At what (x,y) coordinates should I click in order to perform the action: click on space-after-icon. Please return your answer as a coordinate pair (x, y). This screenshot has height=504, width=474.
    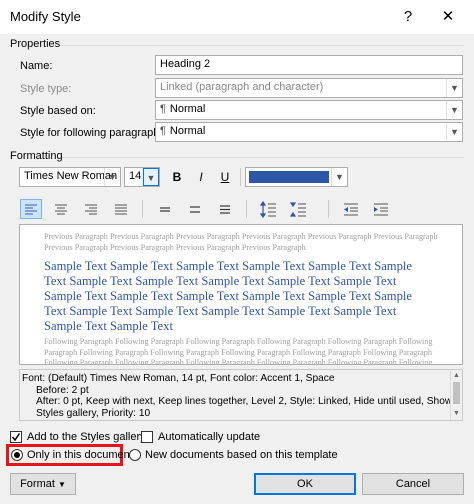
    Looking at the image, I should click on (297, 209).